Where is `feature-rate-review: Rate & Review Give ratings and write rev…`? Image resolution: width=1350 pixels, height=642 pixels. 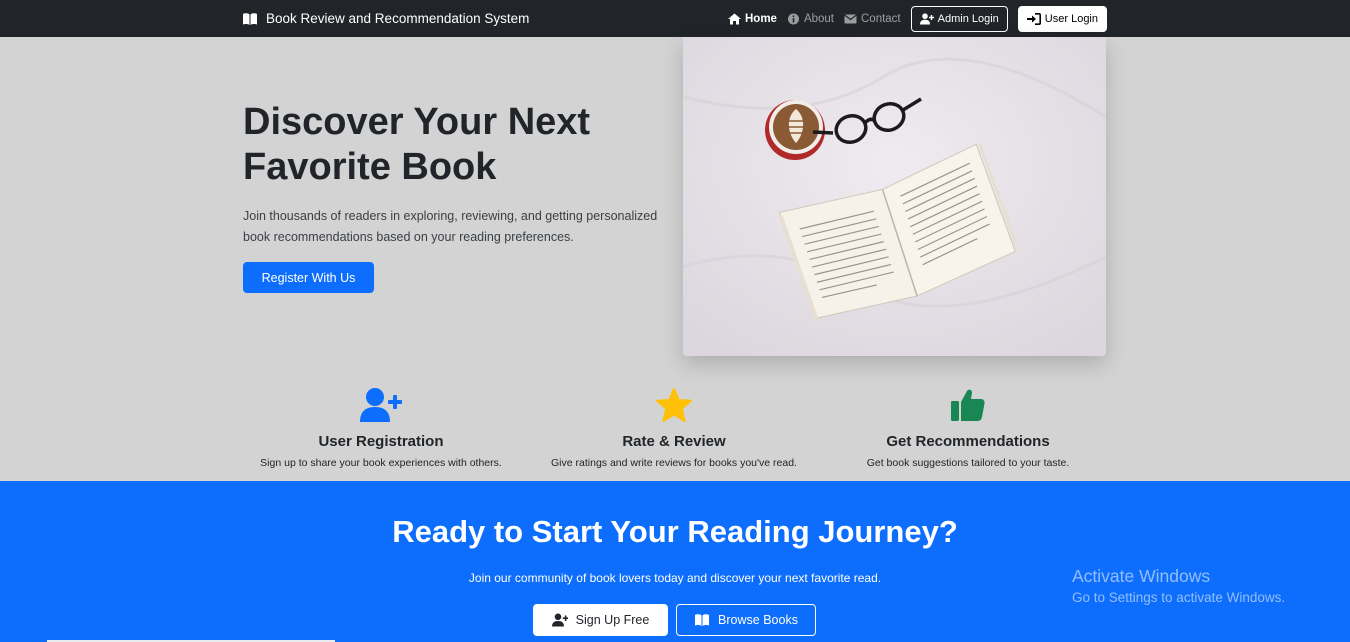 feature-rate-review: Rate & Review Give ratings and write rev… is located at coordinates (674, 427).